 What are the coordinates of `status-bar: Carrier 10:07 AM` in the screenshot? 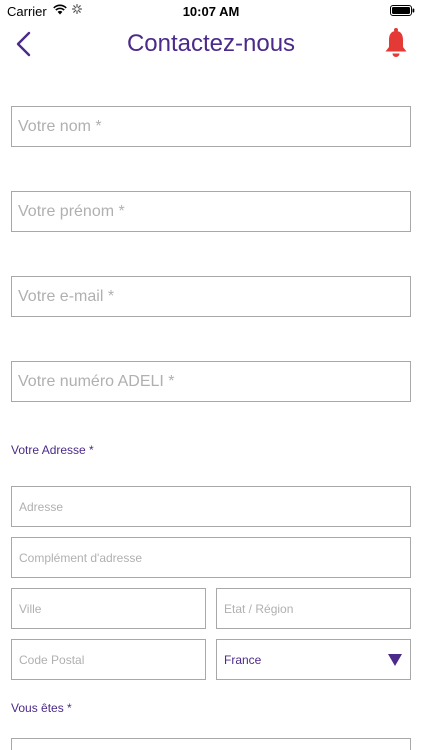 It's located at (211, 11).